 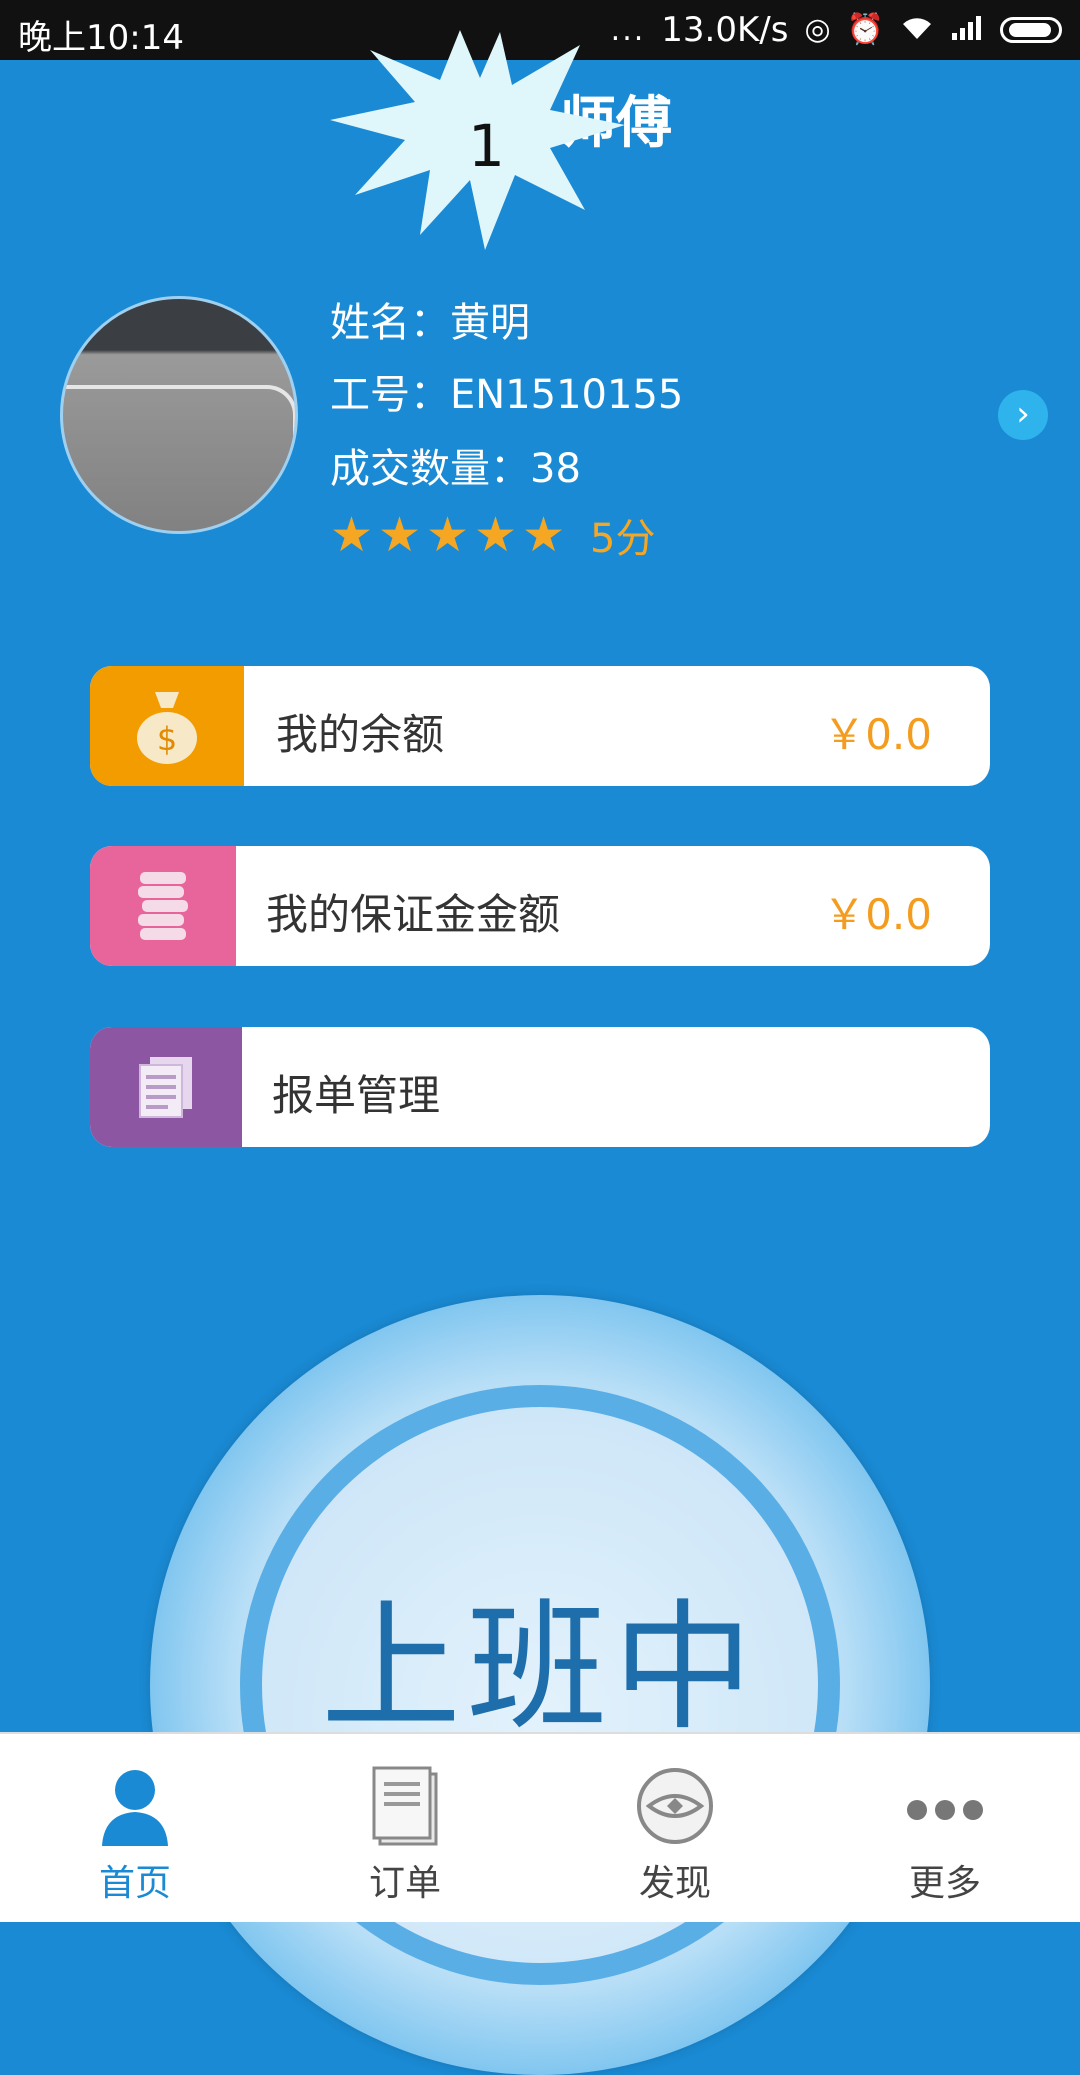 What do you see at coordinates (877, 914) in the screenshot?
I see `deposit-value: ￥0.0` at bounding box center [877, 914].